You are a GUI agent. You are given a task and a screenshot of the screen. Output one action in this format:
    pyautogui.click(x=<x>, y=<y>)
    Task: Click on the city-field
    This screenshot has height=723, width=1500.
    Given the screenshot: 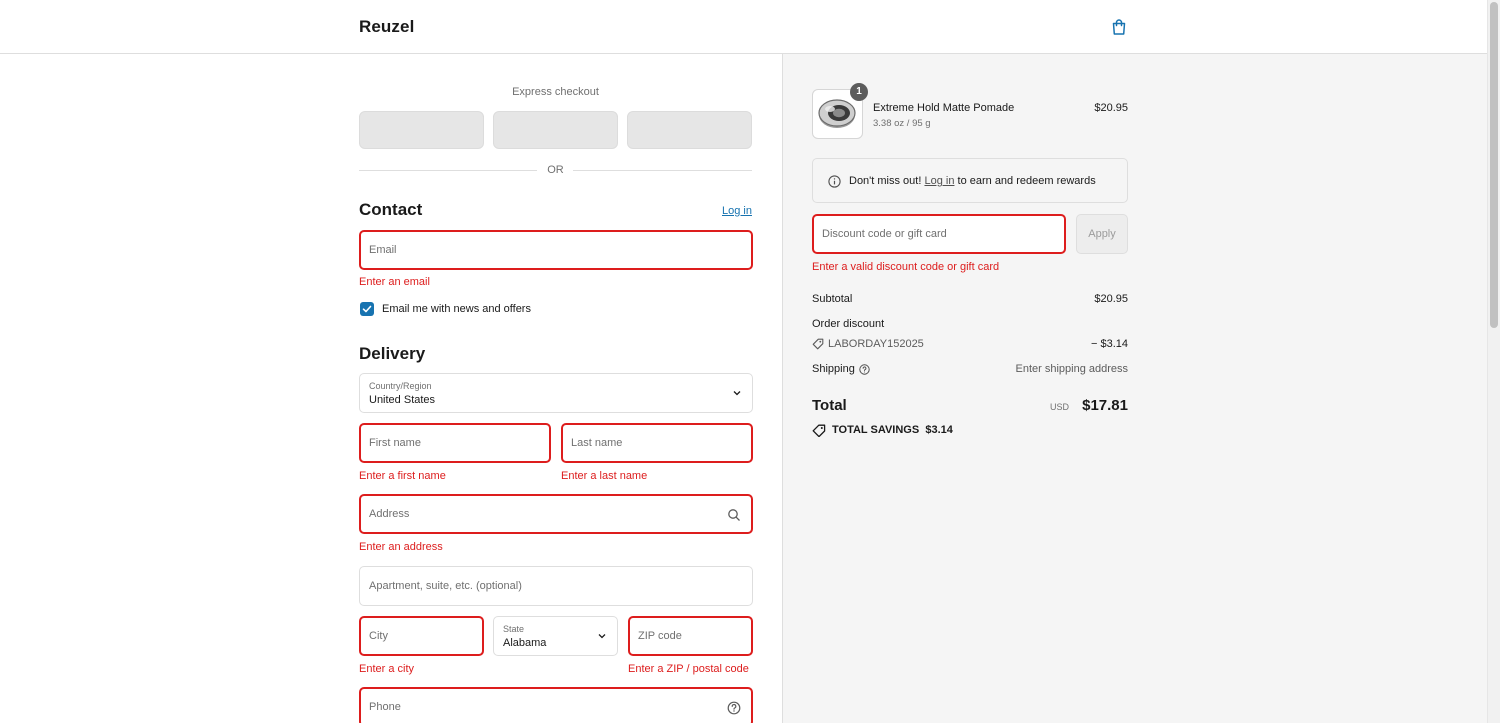 What is the action you would take?
    pyautogui.click(x=421, y=636)
    